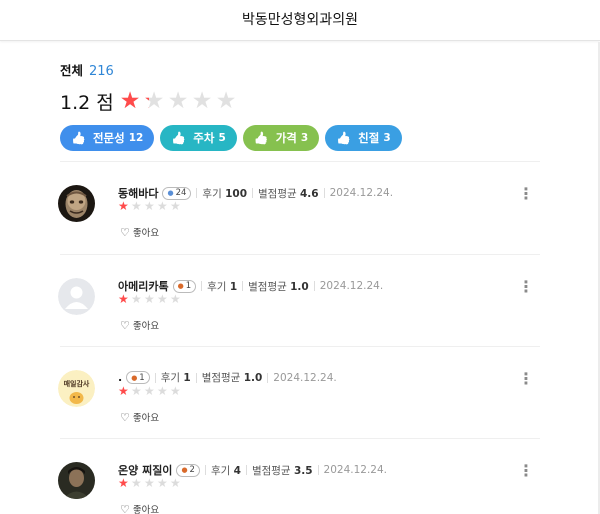  What do you see at coordinates (72, 70) in the screenshot?
I see `total-label: 전체` at bounding box center [72, 70].